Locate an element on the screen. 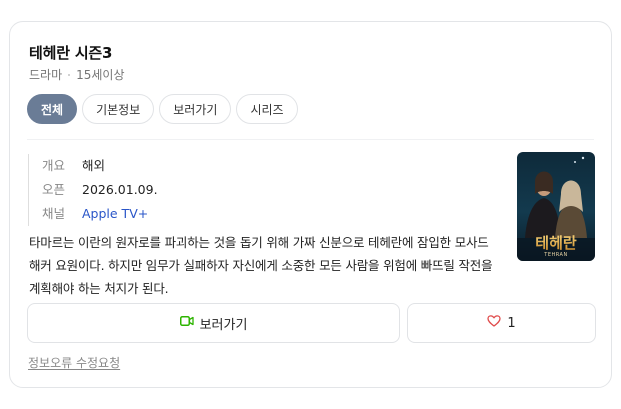 The height and width of the screenshot is (409, 621). info-value-open: 2026.01.09. is located at coordinates (120, 189).